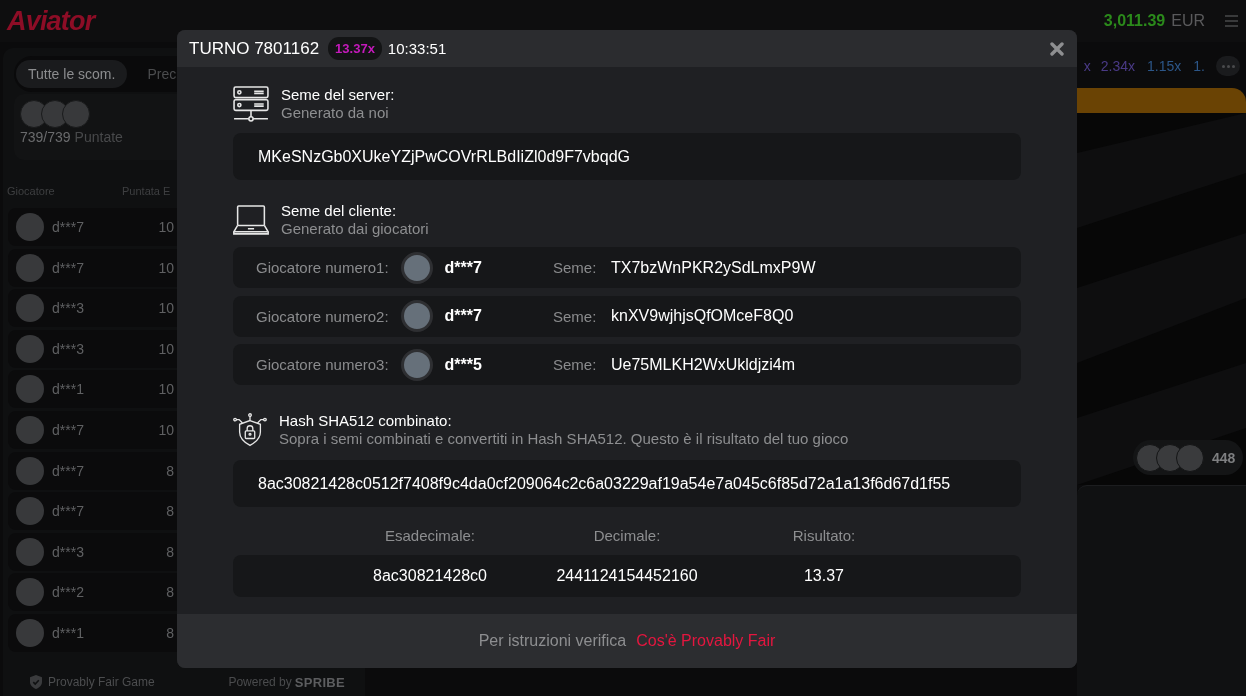 The width and height of the screenshot is (1246, 696). I want to click on player-label: Giocatore numero3:, so click(322, 364).